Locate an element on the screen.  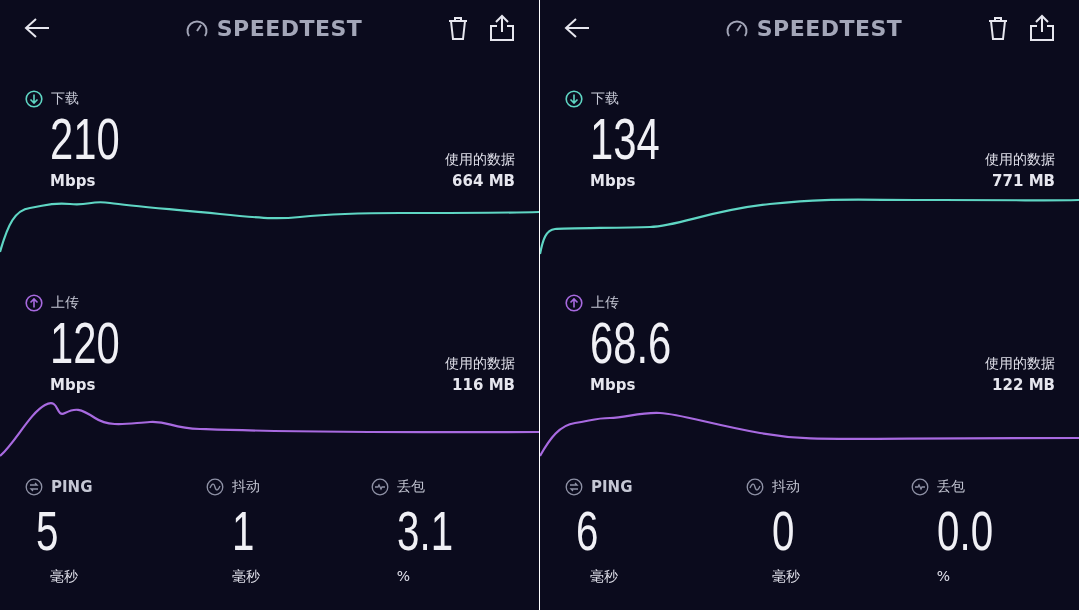
data-used-value: 116 MB is located at coordinates (483, 385).